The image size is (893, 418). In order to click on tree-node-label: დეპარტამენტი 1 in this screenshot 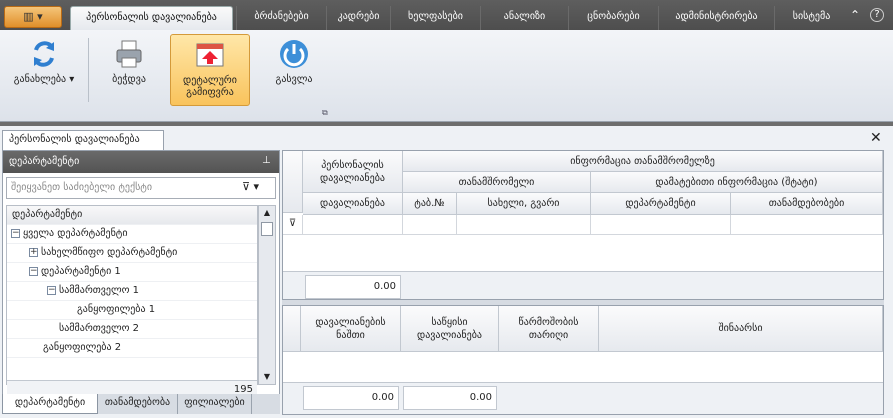, I will do `click(81, 271)`.